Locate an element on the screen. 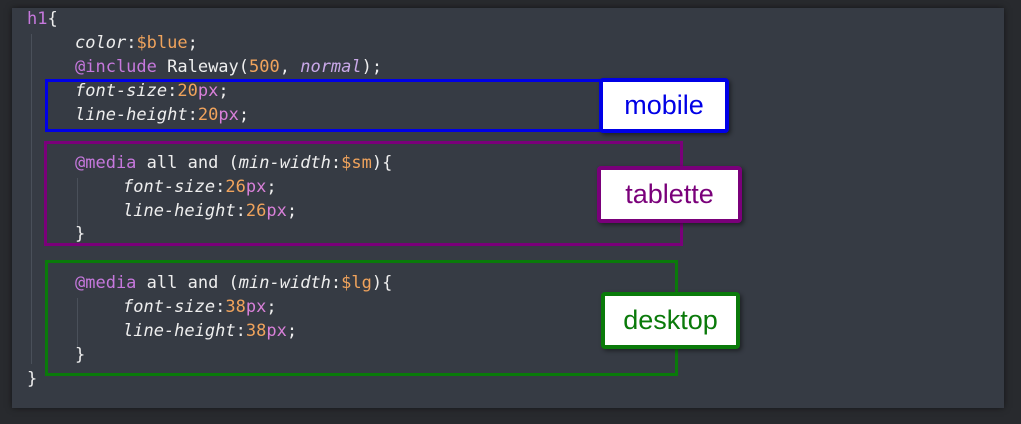 This screenshot has height=424, width=1021. indent-guide is located at coordinates (31, 199).